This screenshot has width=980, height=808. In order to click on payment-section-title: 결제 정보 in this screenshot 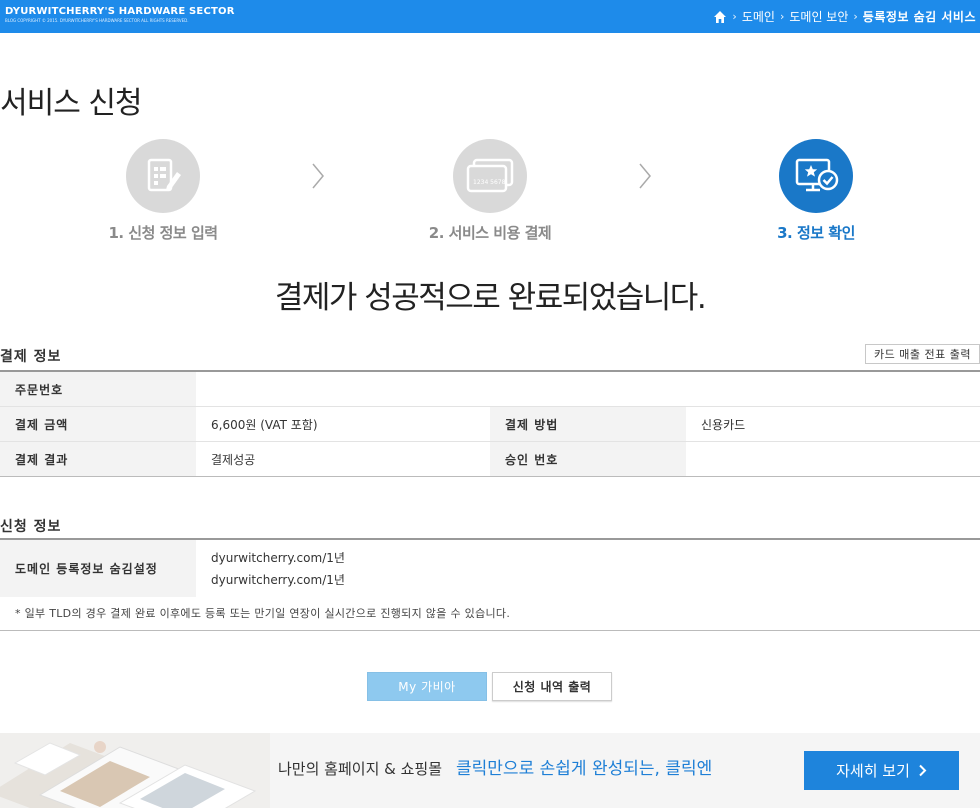, I will do `click(31, 357)`.